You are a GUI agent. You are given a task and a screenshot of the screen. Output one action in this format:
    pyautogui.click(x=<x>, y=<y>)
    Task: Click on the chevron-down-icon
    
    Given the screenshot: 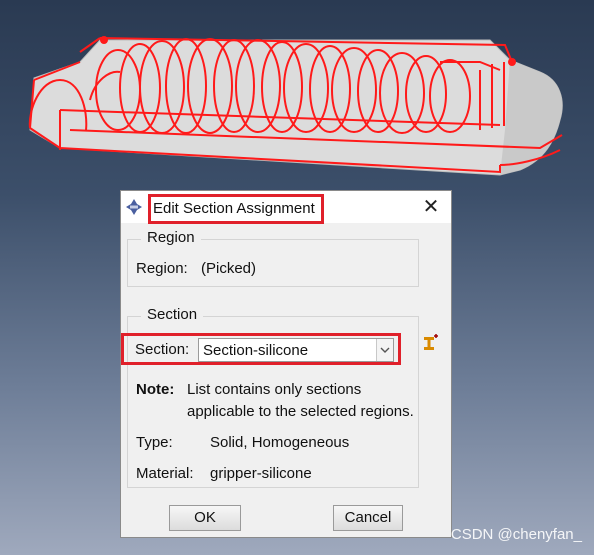 What is the action you would take?
    pyautogui.click(x=384, y=350)
    